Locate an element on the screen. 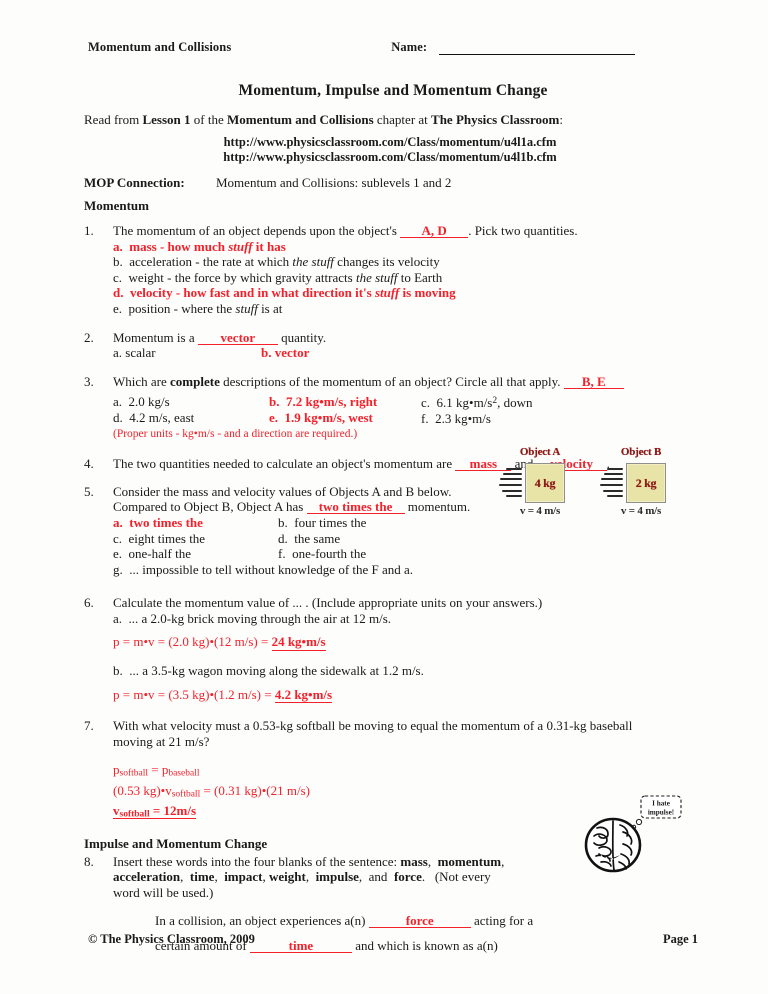 The width and height of the screenshot is (768, 994). question-5-option-a: a. two times the is located at coordinates (195, 523).